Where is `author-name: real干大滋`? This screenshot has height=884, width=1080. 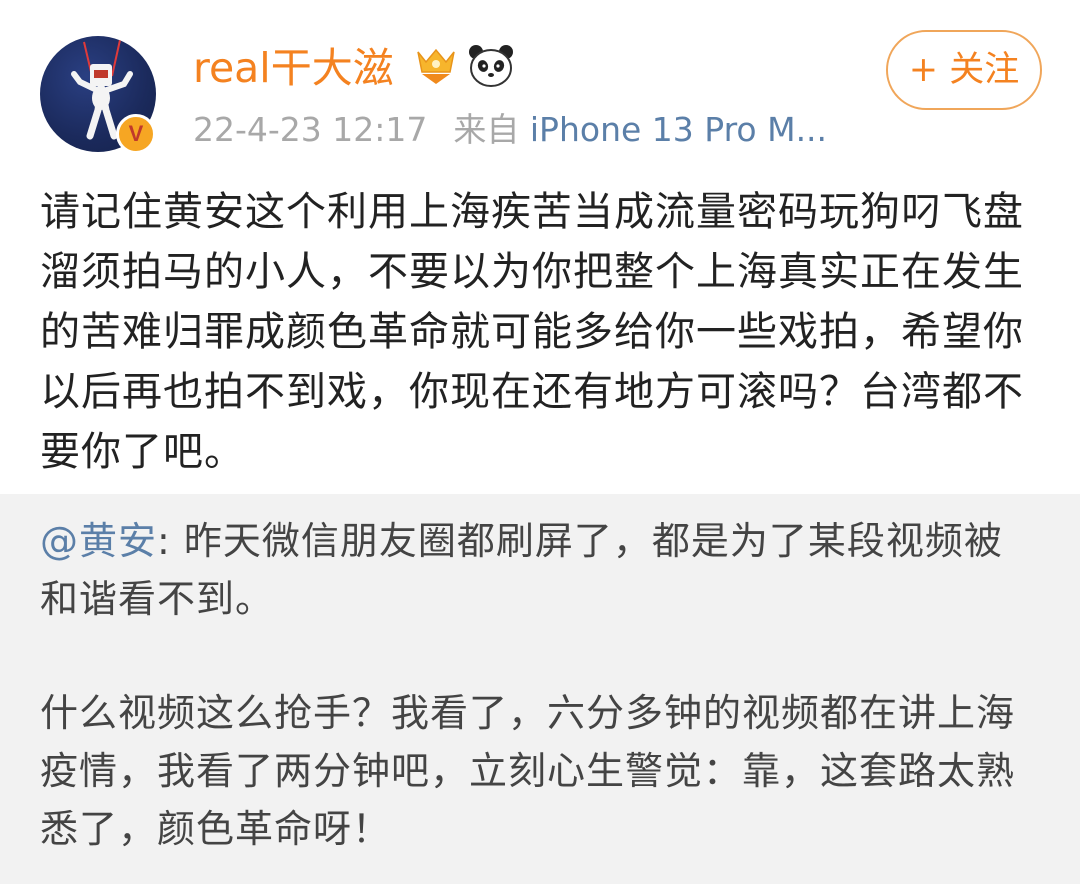 author-name: real干大滋 is located at coordinates (293, 68).